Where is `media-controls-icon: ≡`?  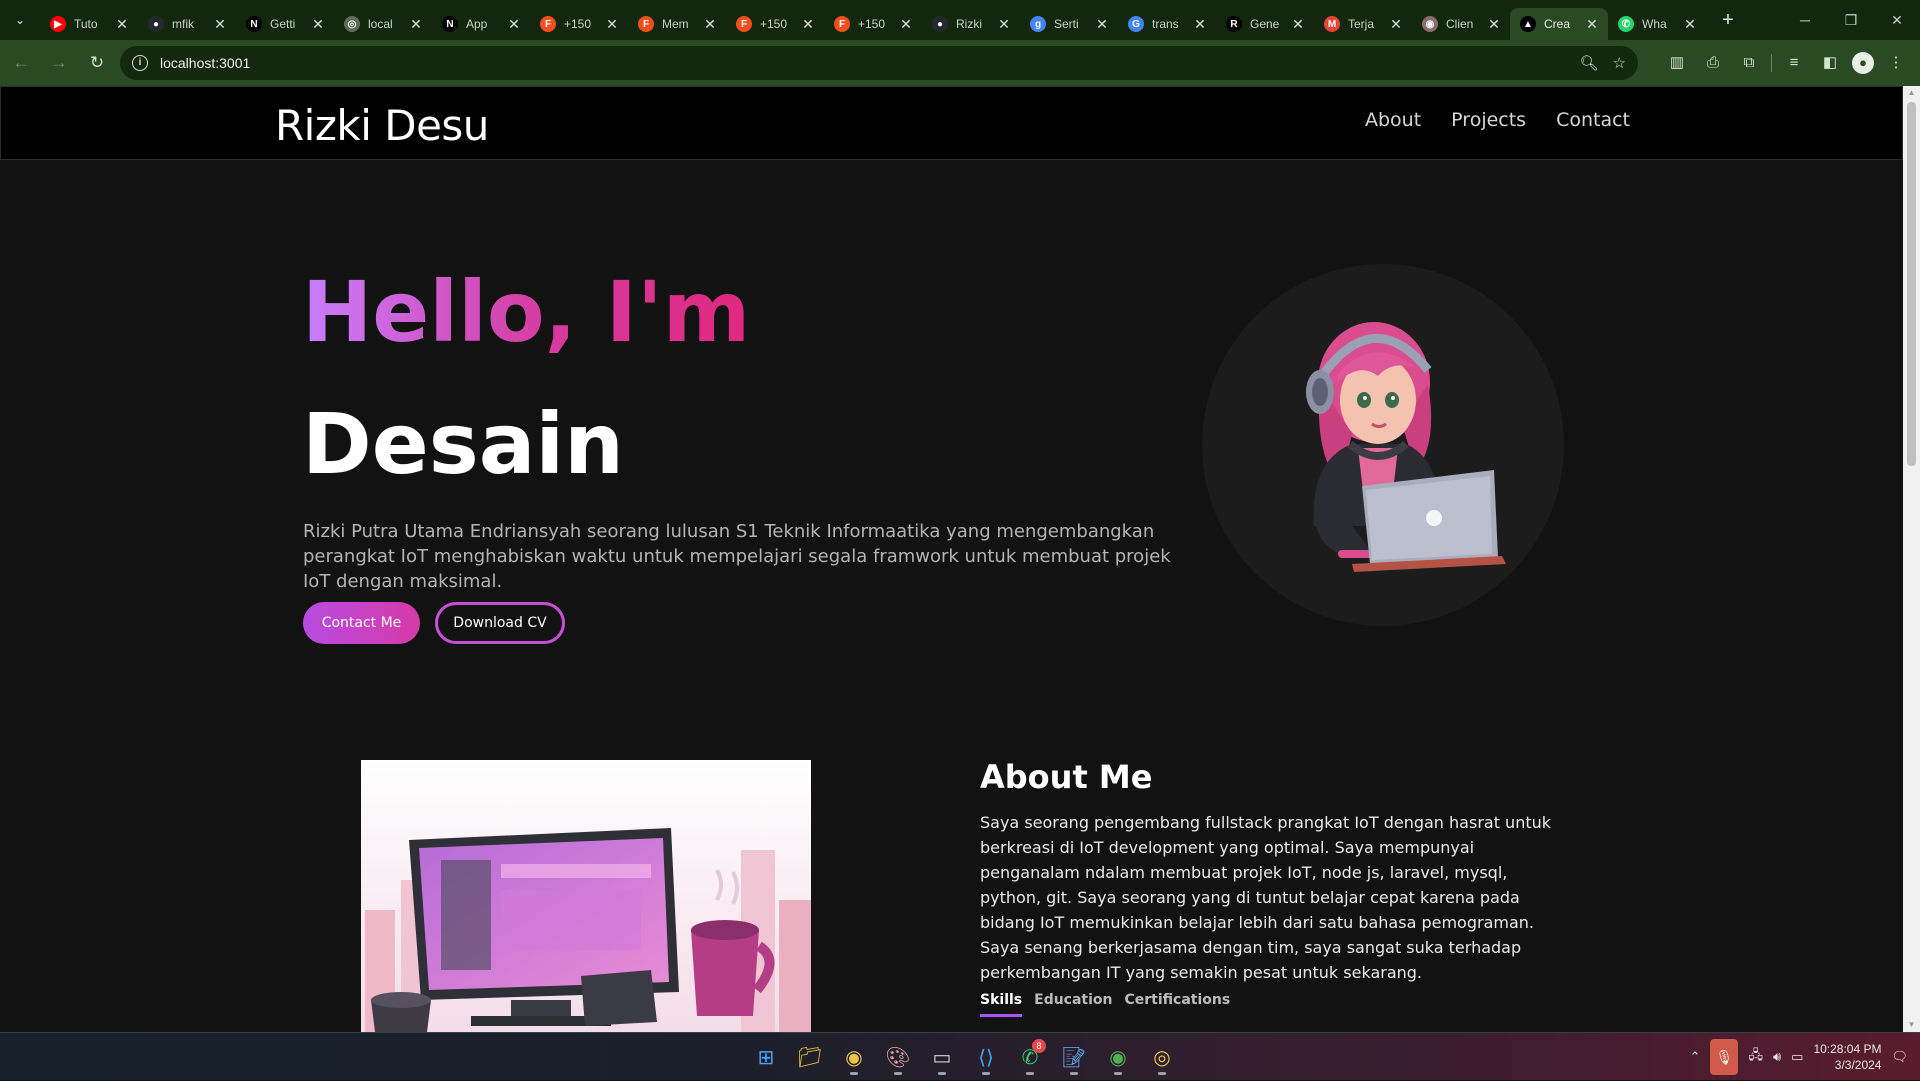
media-controls-icon: ≡ is located at coordinates (1794, 63).